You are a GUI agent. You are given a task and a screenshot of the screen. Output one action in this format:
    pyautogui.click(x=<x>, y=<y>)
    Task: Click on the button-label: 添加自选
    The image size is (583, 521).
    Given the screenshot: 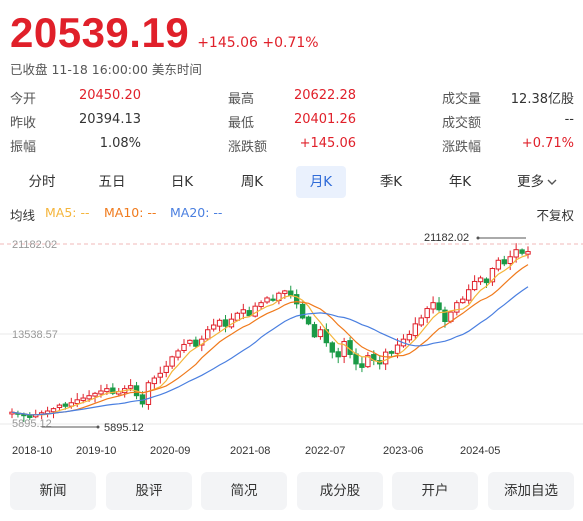 What is the action you would take?
    pyautogui.click(x=531, y=491)
    